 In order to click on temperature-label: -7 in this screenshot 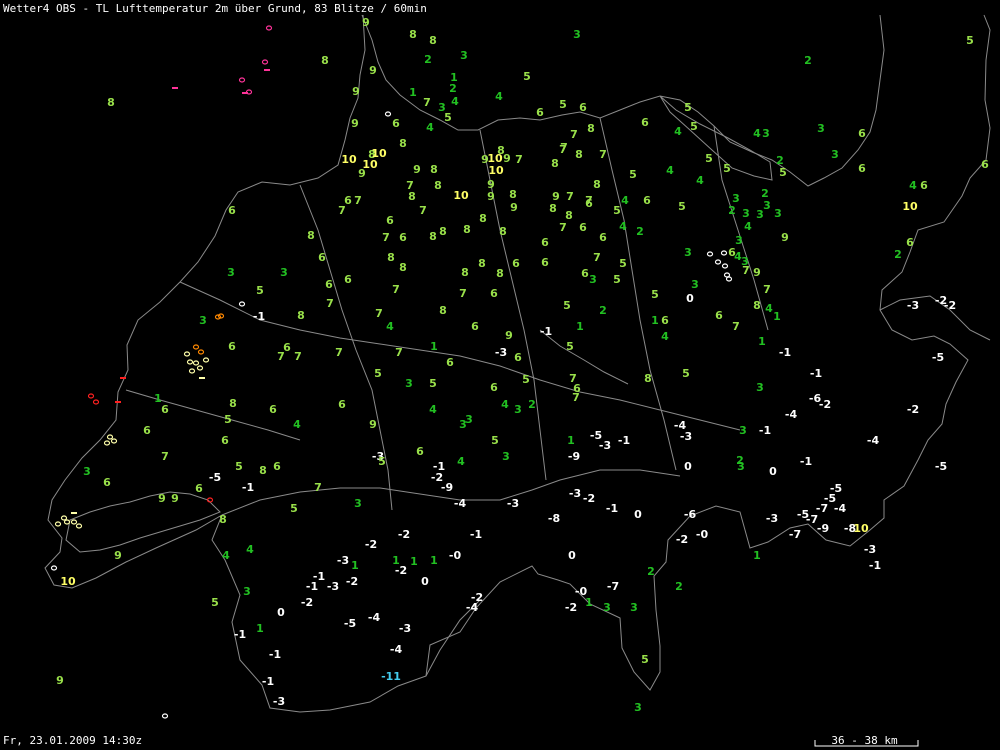, I will do `click(613, 586)`.